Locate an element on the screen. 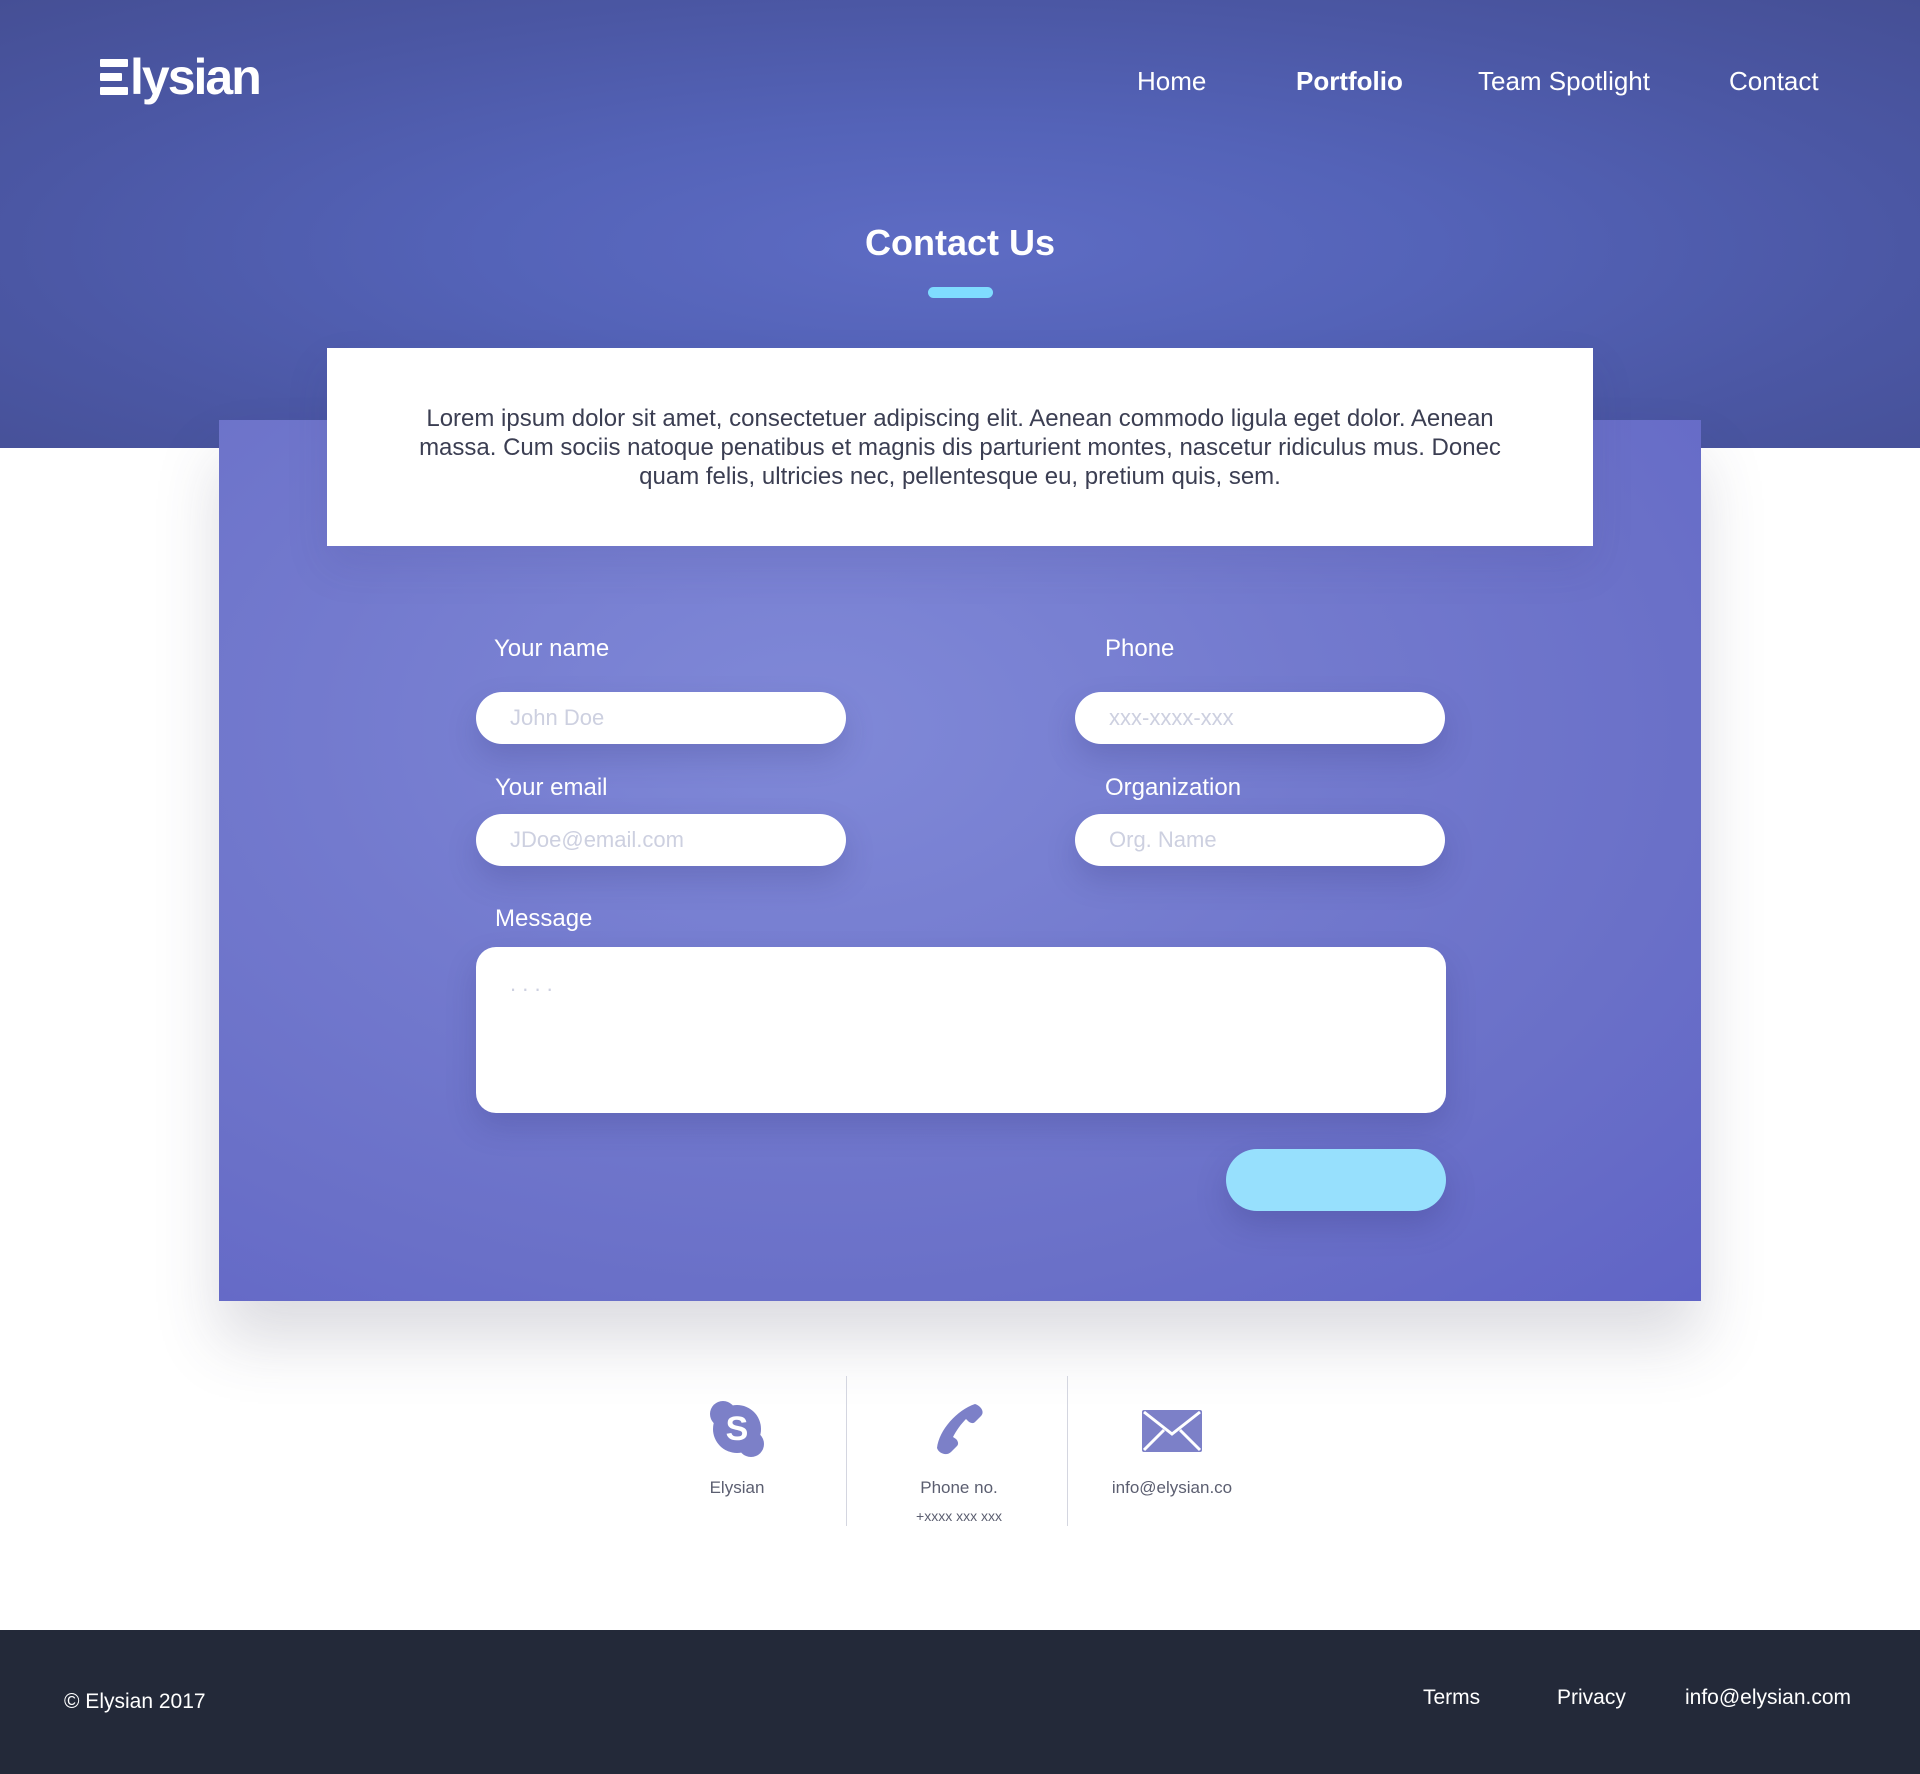 The width and height of the screenshot is (1920, 1774). message-textarea is located at coordinates (961, 1030).